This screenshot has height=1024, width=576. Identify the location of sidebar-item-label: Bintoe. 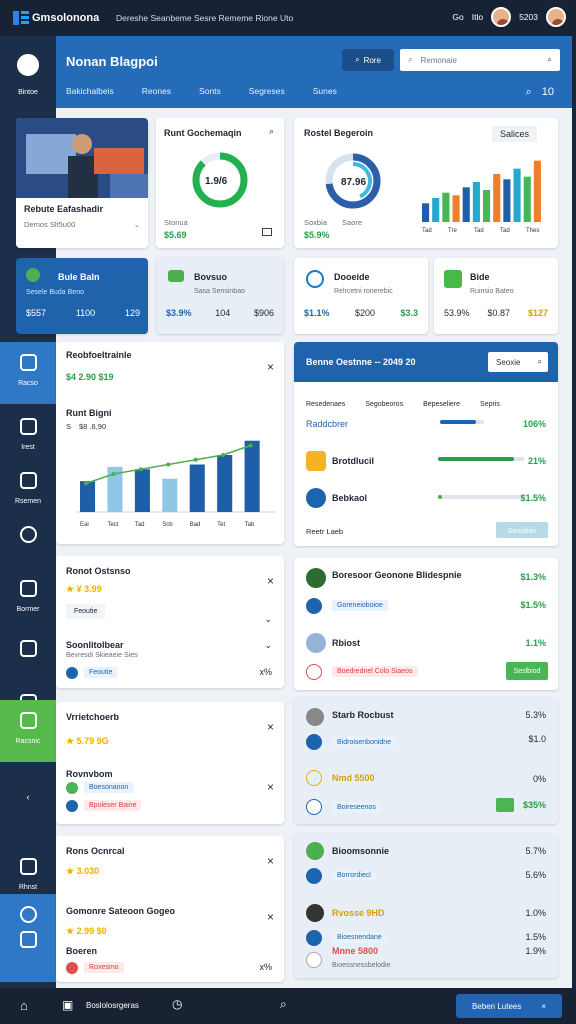
(28, 92).